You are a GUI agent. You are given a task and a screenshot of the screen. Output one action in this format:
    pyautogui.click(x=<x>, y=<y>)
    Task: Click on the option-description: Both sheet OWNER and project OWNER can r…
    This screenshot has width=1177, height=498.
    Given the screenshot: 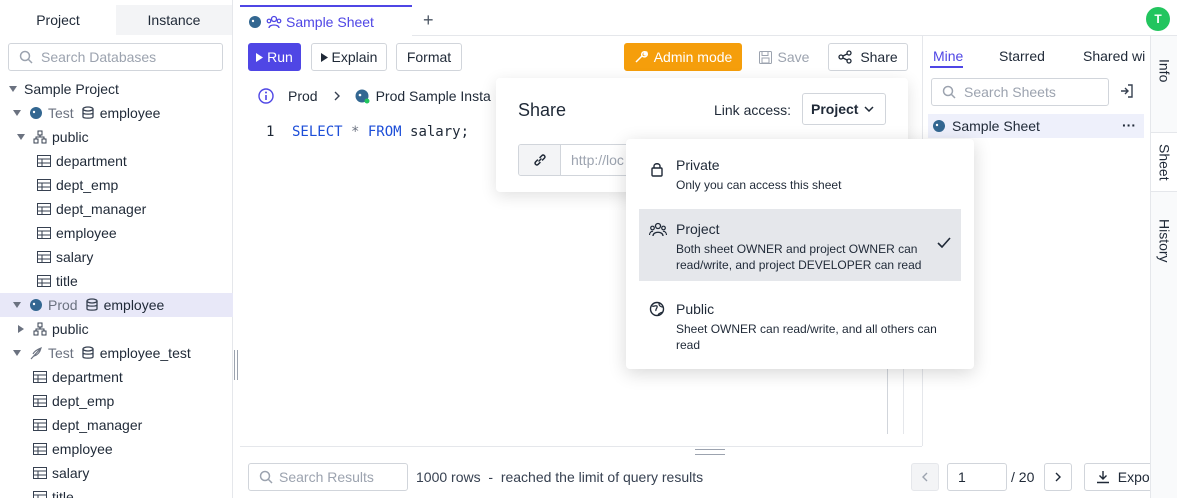 What is the action you would take?
    pyautogui.click(x=799, y=257)
    